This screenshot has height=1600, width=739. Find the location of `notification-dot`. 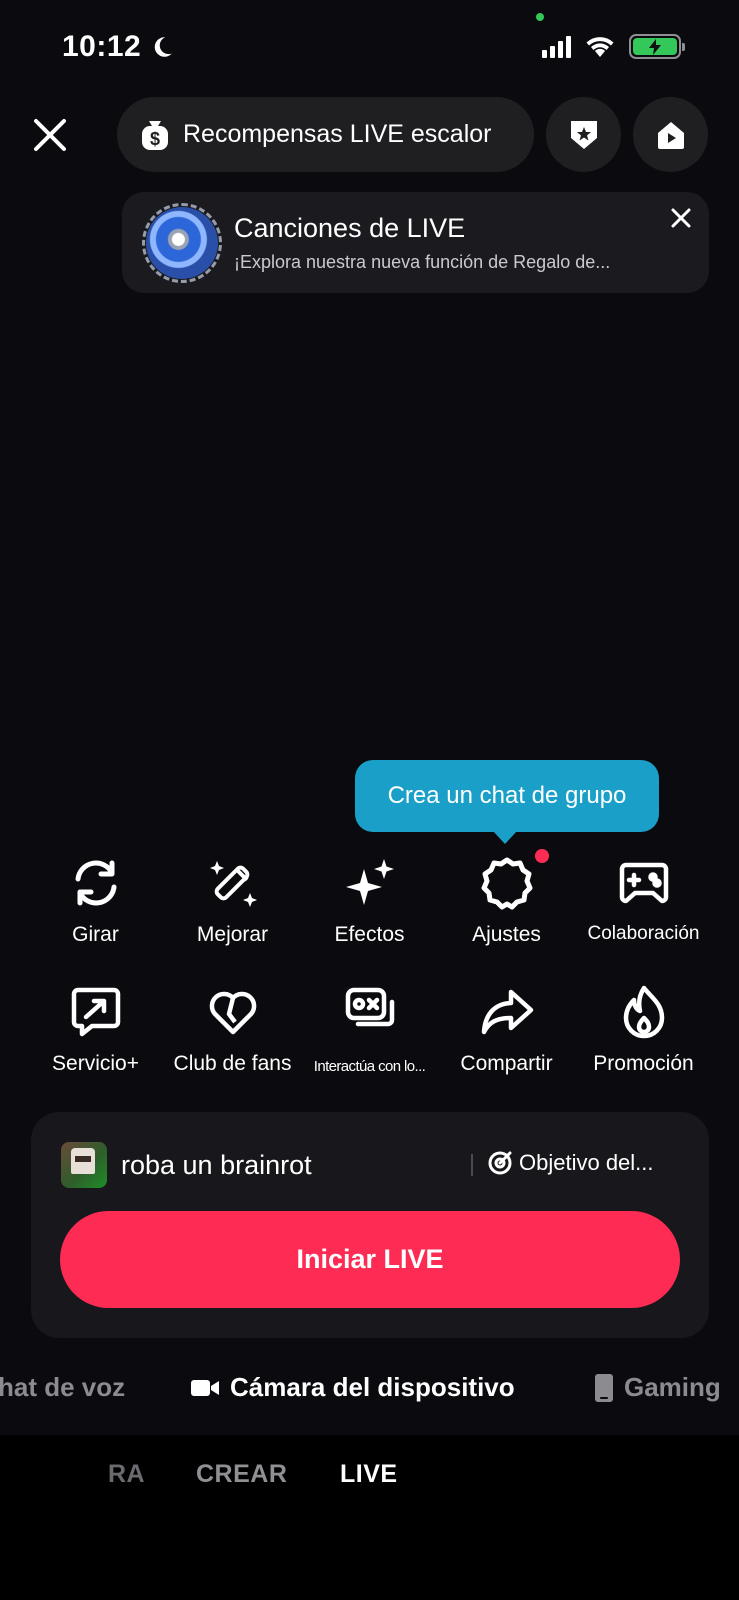

notification-dot is located at coordinates (541, 856).